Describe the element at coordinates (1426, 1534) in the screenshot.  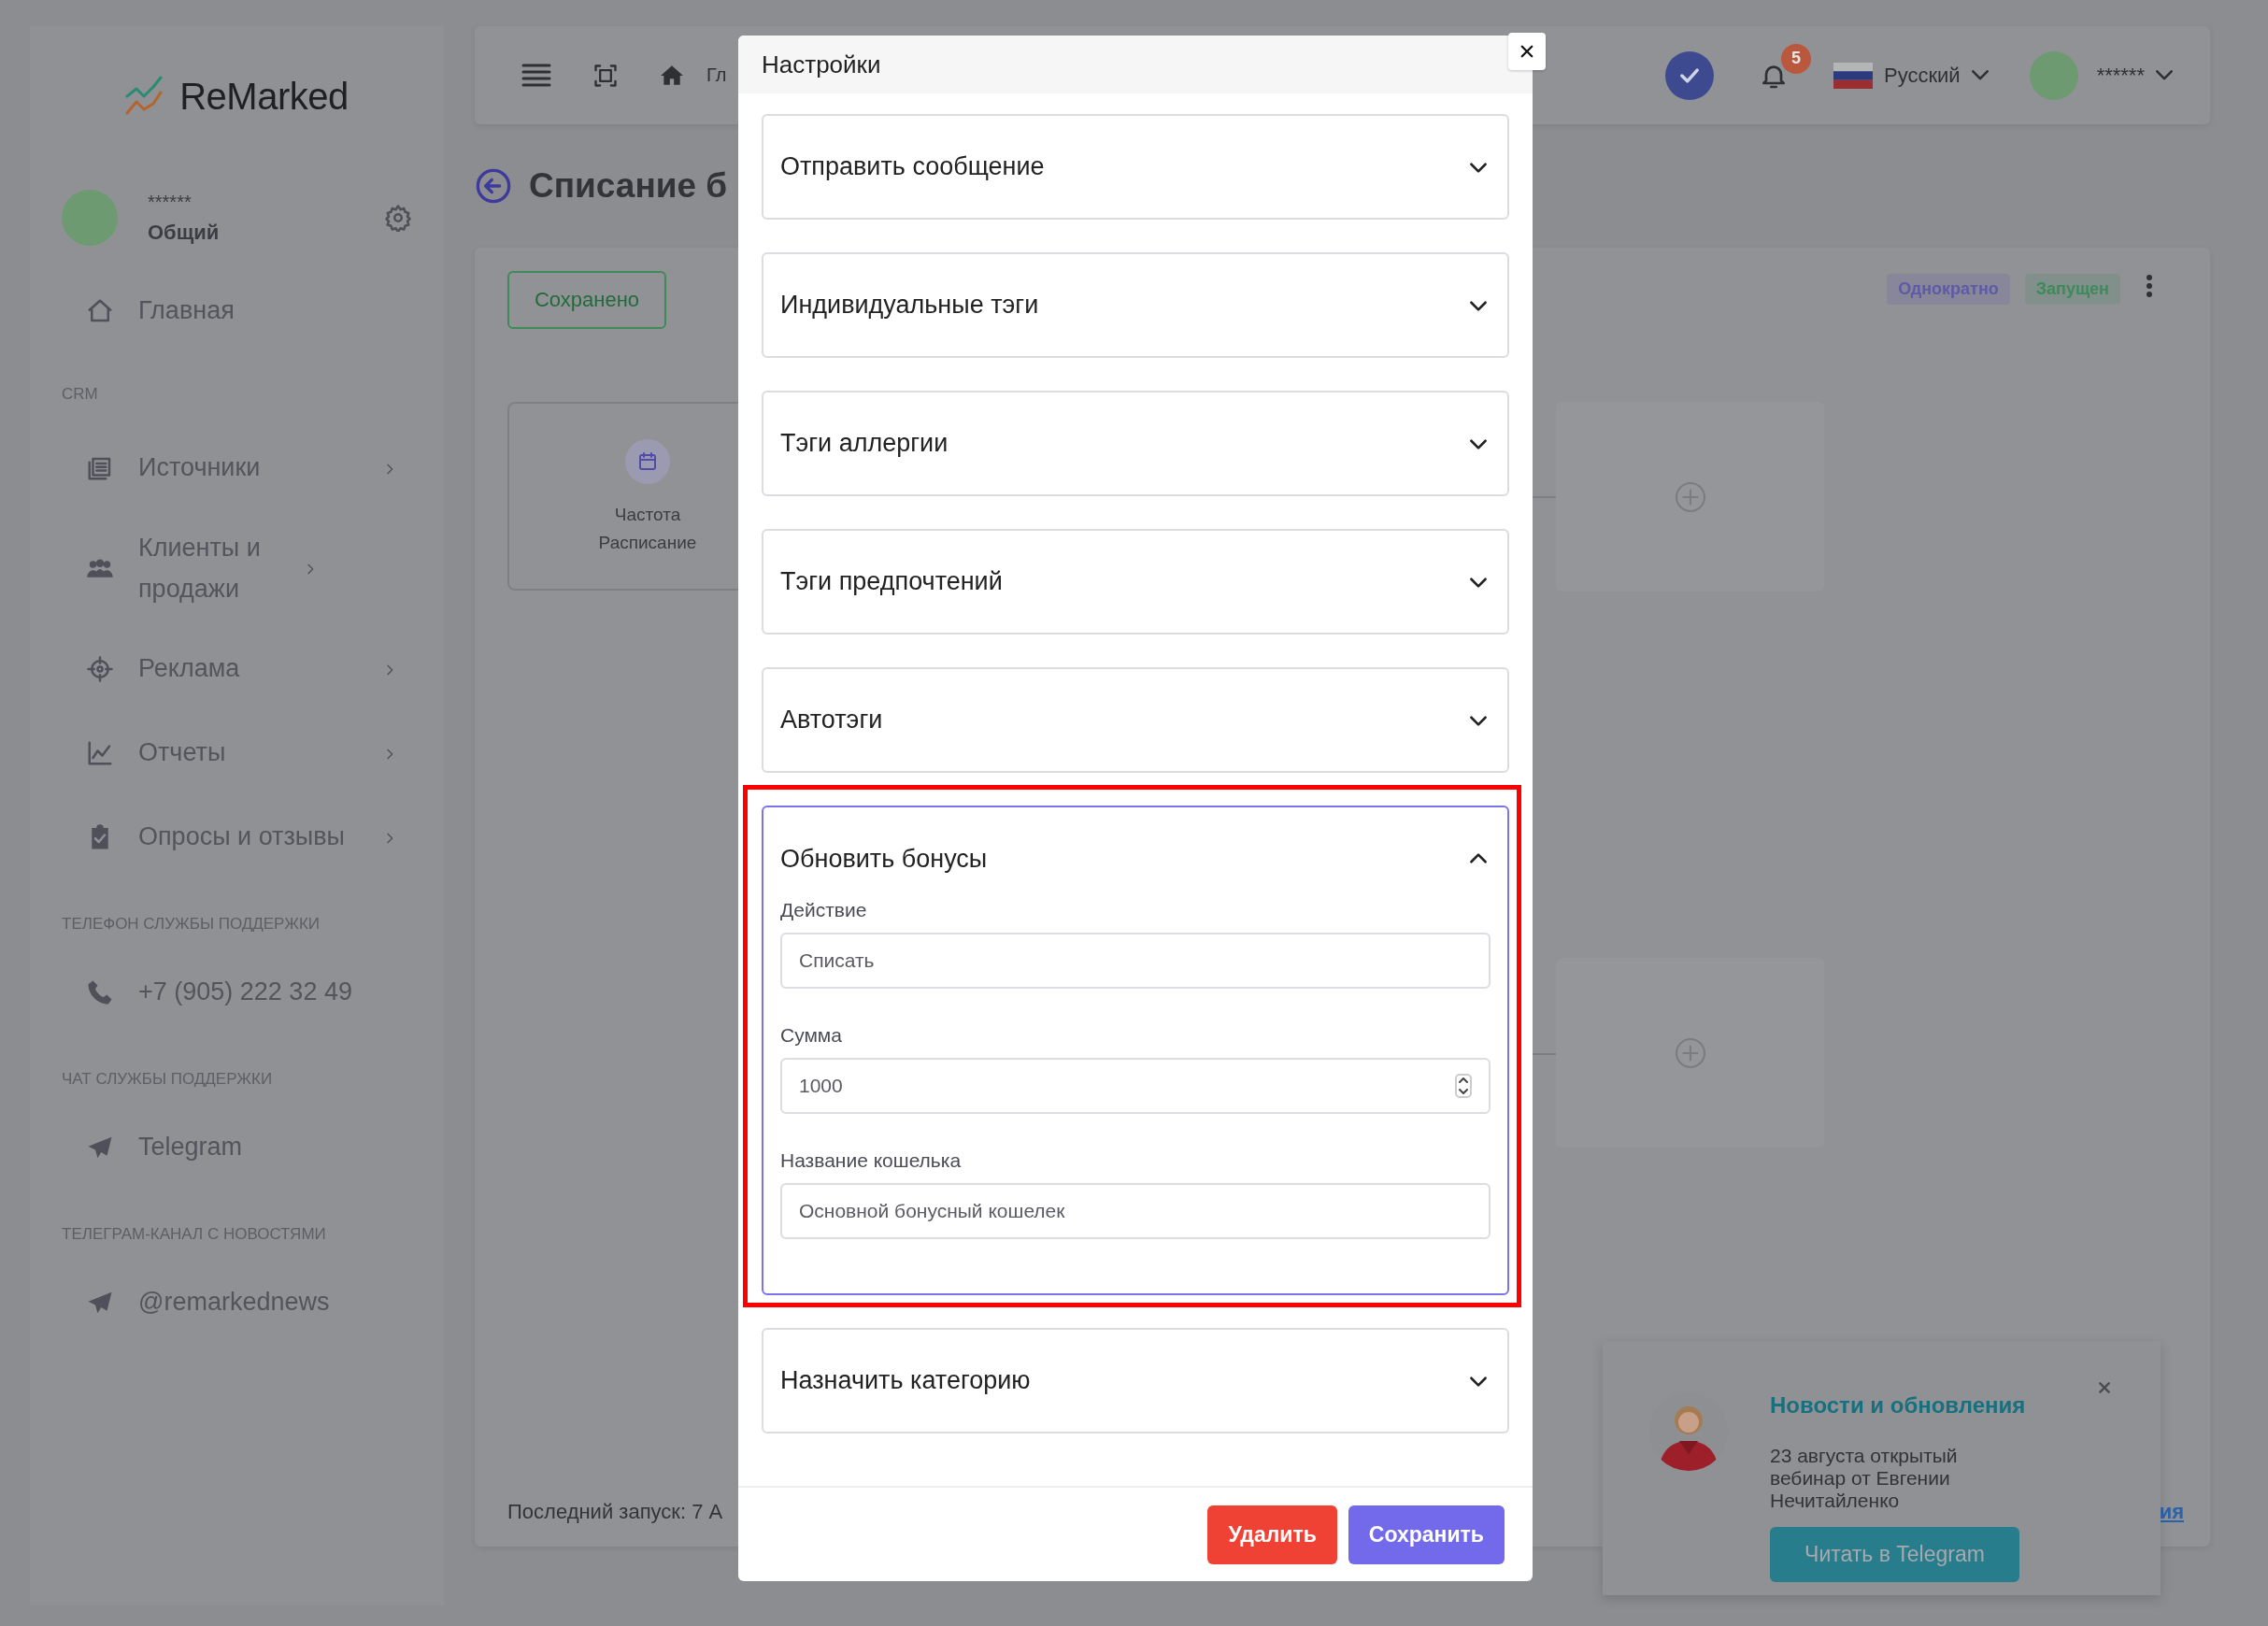
I see `save-button: Сохранить` at that location.